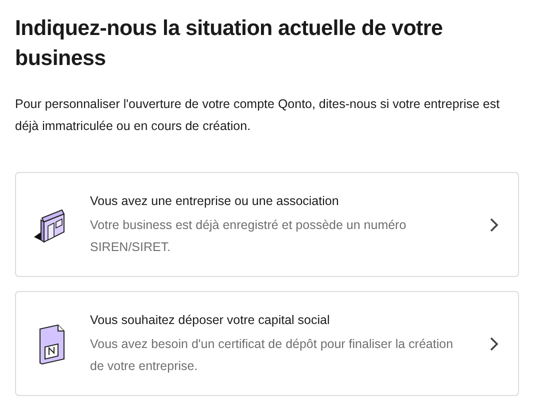 Image resolution: width=534 pixels, height=408 pixels. Describe the element at coordinates (215, 201) in the screenshot. I see `option-title: Vous avez une entreprise ou une association` at that location.